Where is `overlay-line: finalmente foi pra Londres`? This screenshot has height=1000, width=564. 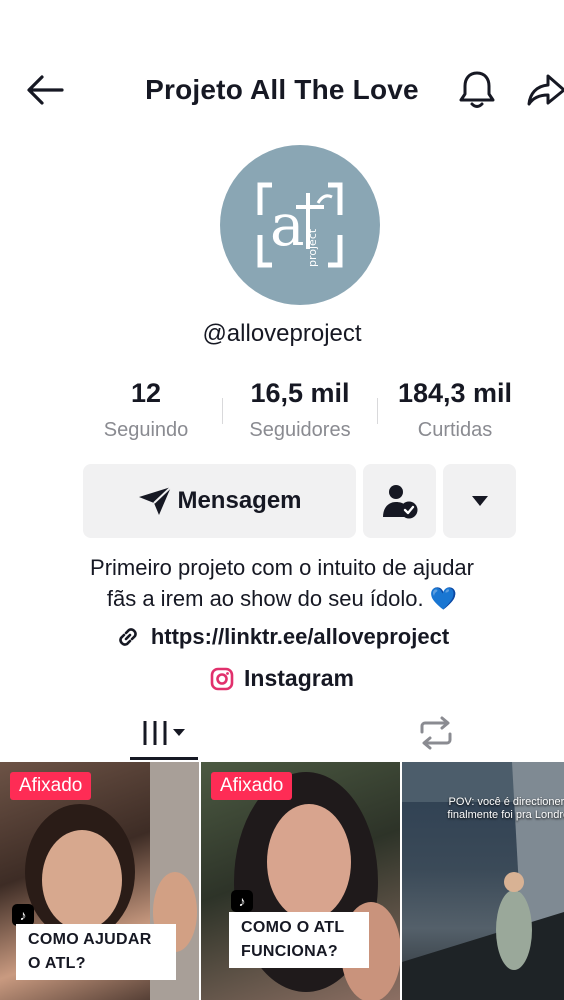 overlay-line: finalmente foi pra Londres is located at coordinates (505, 815).